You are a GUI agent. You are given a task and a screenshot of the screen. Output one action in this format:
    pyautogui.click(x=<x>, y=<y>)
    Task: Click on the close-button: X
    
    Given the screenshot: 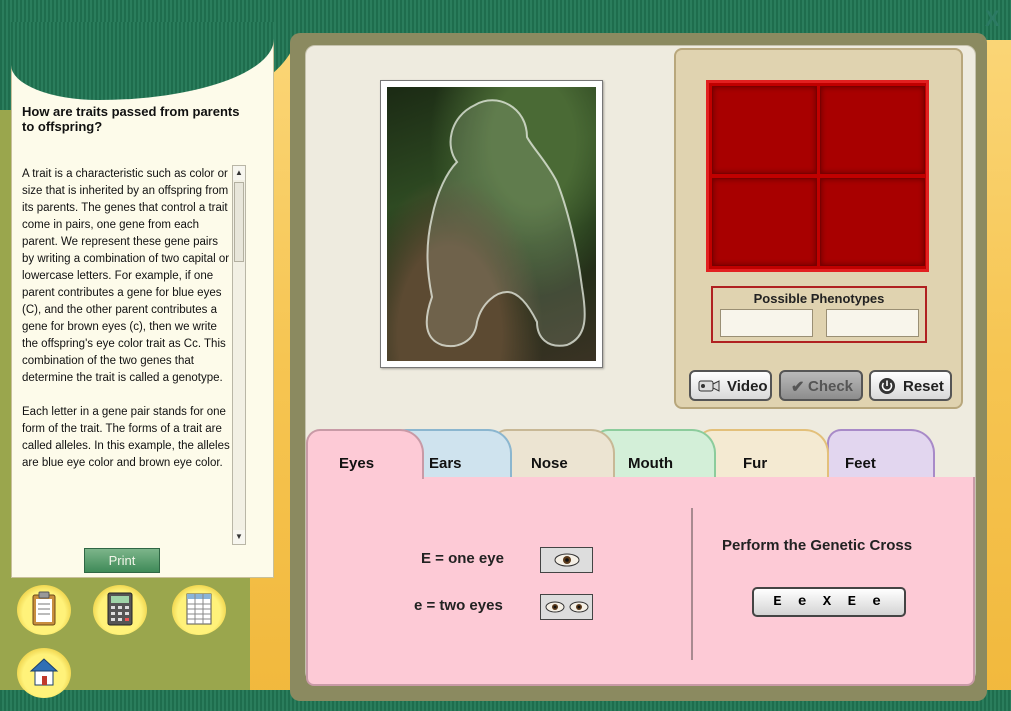 What is the action you would take?
    pyautogui.click(x=992, y=19)
    